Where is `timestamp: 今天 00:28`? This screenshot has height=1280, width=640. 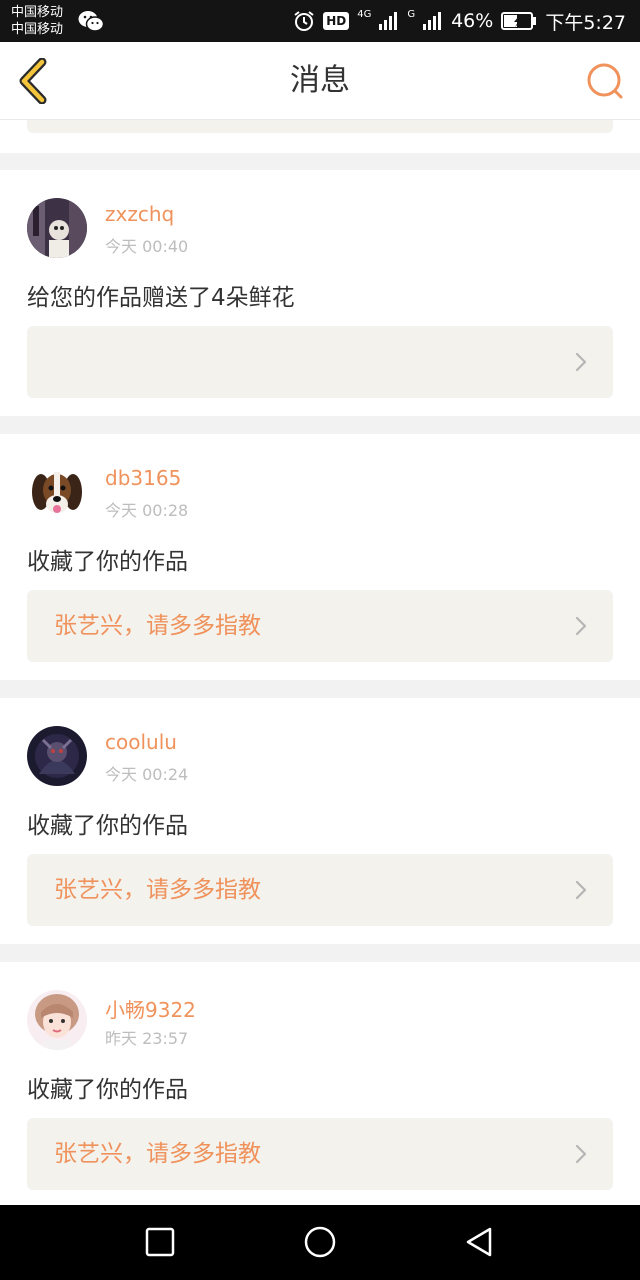 timestamp: 今天 00:28 is located at coordinates (147, 510).